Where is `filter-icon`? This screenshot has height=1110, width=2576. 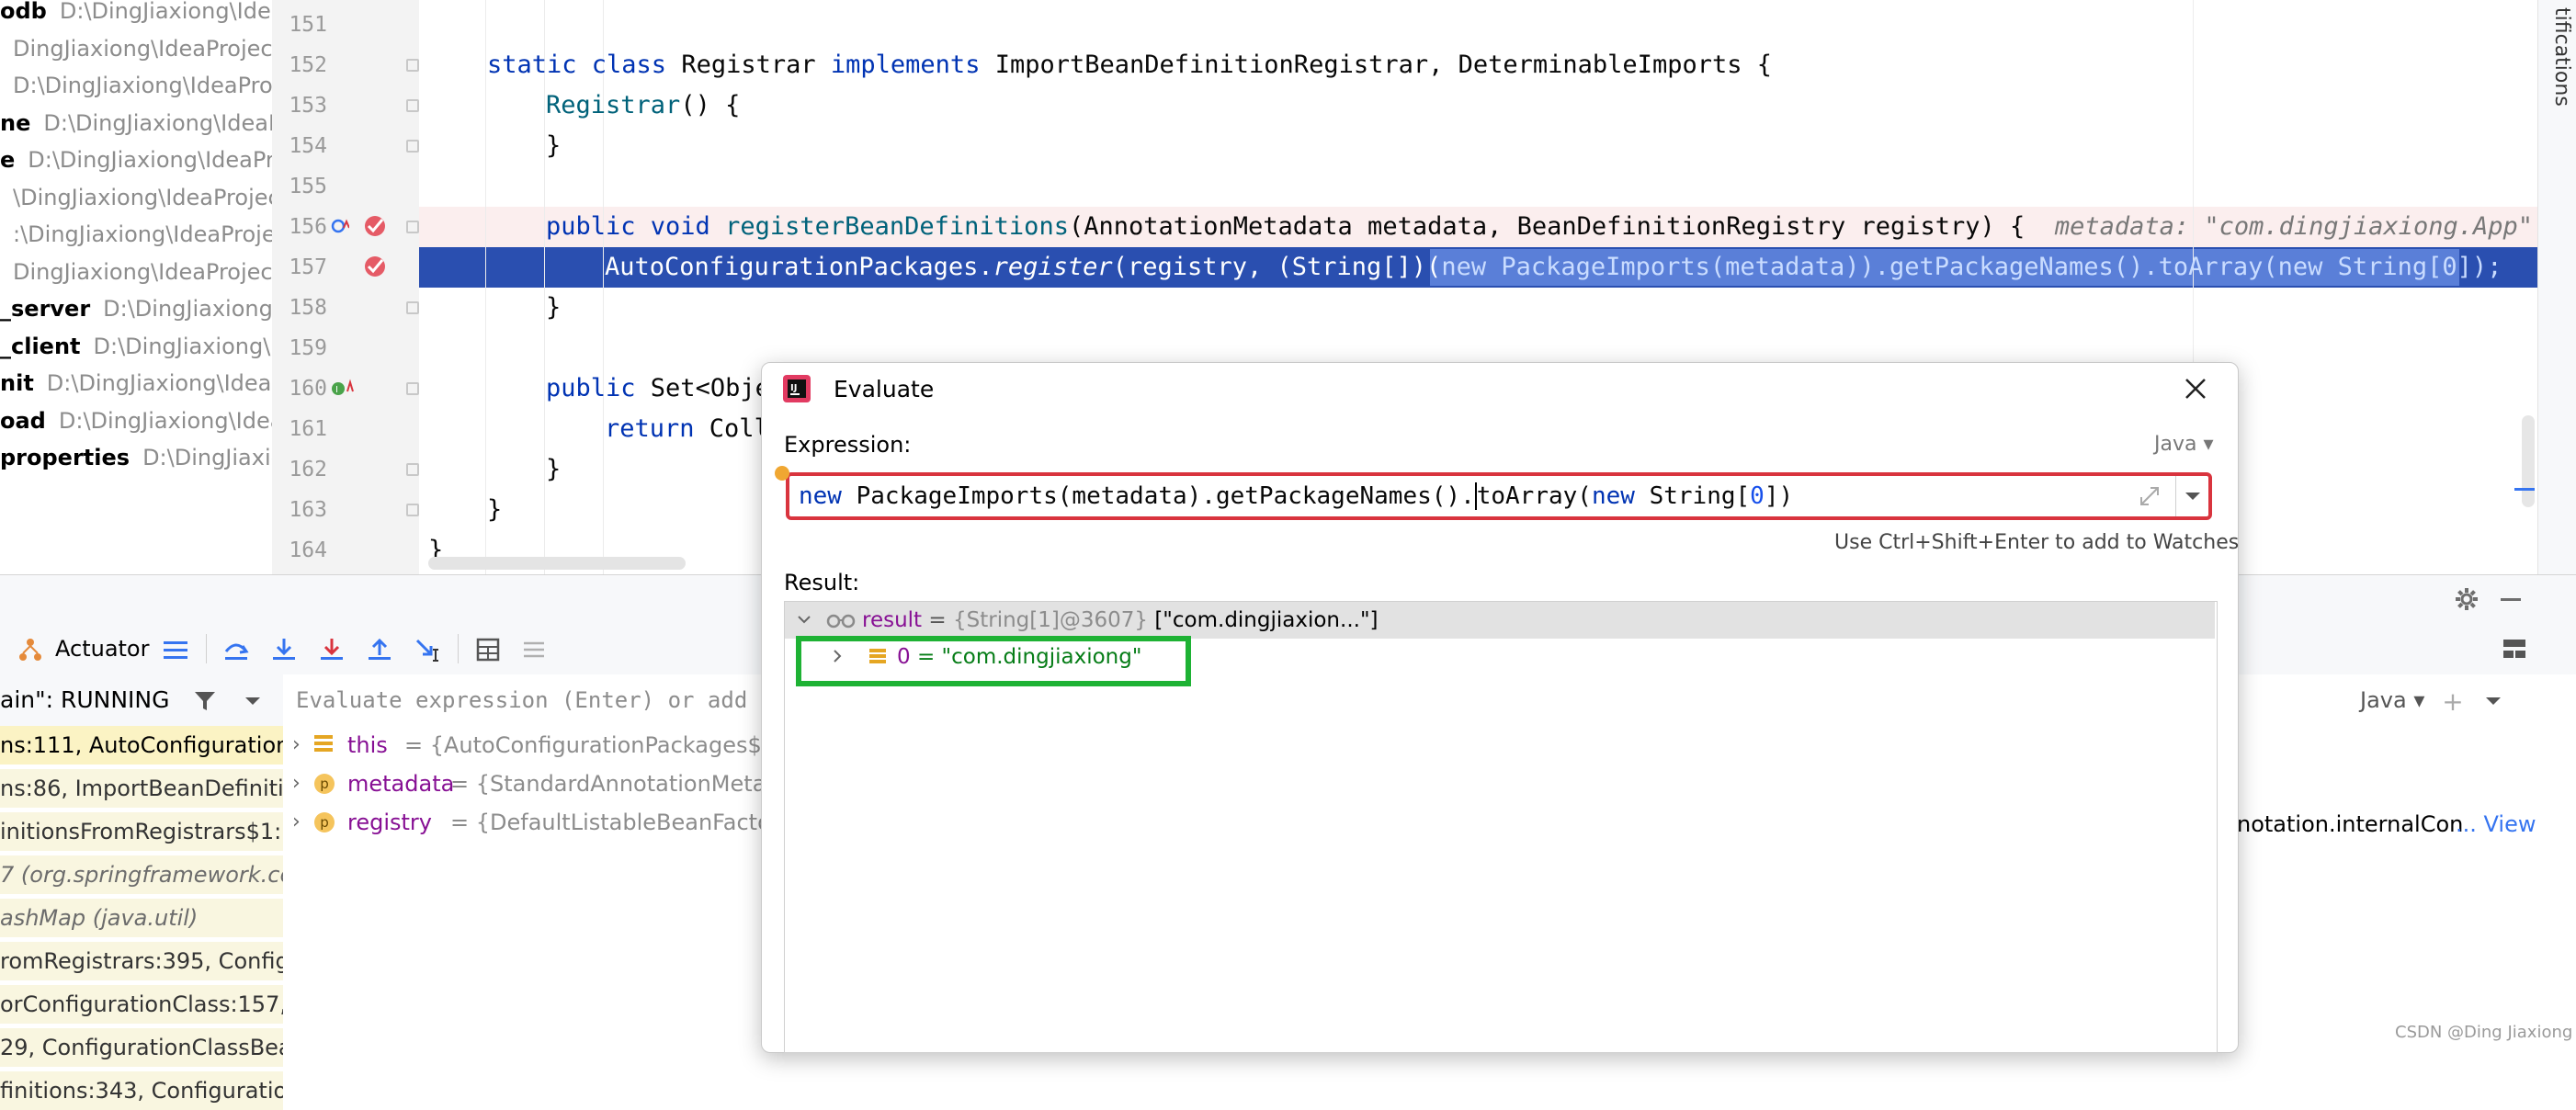
filter-icon is located at coordinates (205, 701).